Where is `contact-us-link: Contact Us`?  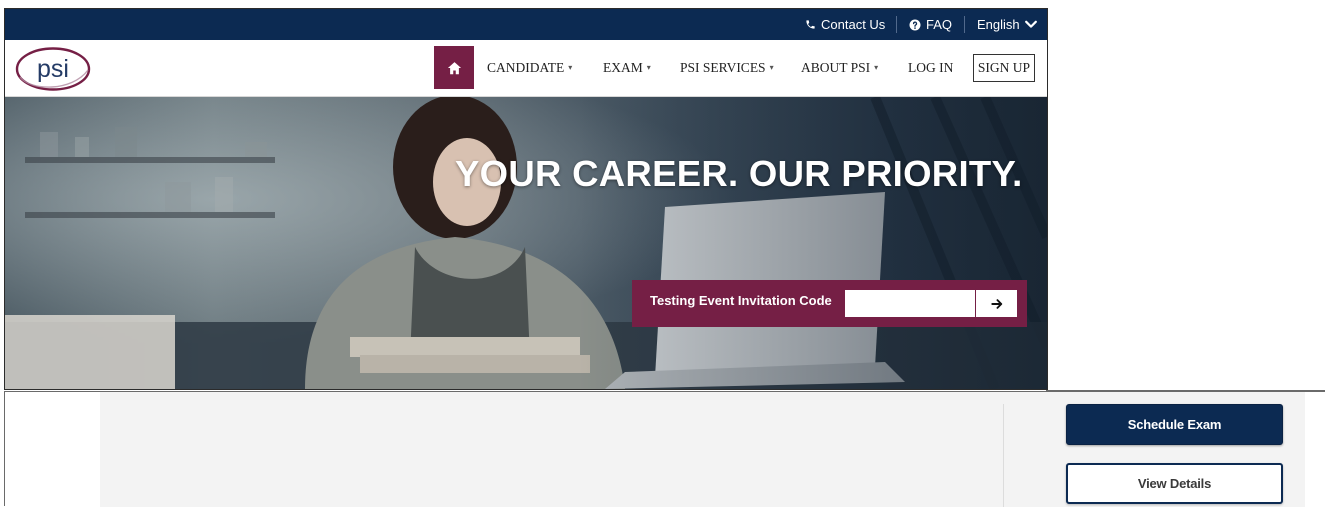
contact-us-link: Contact Us is located at coordinates (845, 24).